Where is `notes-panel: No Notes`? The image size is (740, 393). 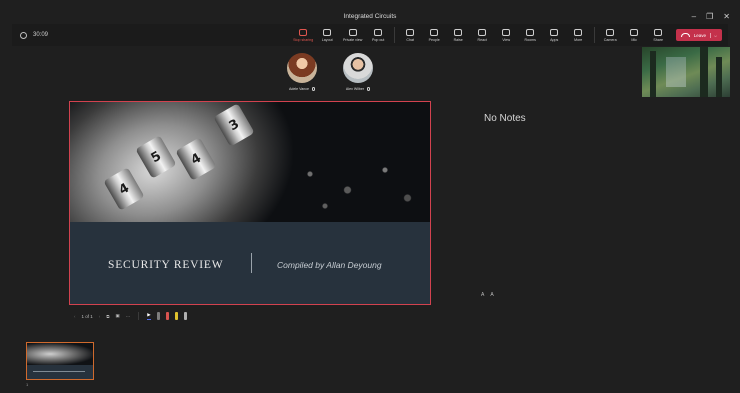 notes-panel: No Notes is located at coordinates (505, 118).